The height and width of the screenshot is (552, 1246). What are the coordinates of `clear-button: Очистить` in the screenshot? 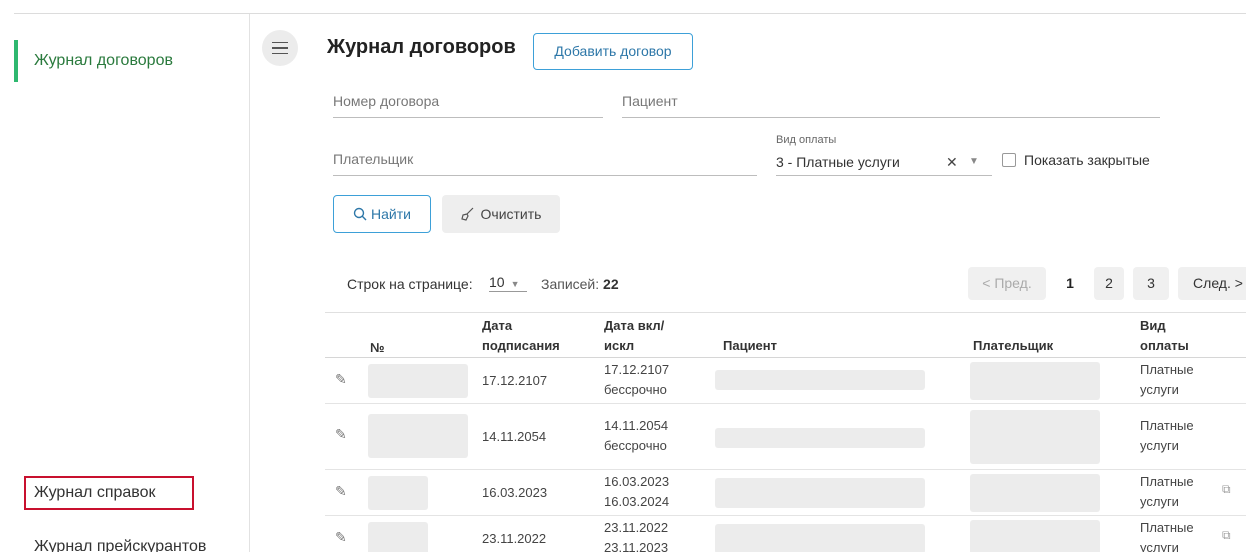 It's located at (501, 214).